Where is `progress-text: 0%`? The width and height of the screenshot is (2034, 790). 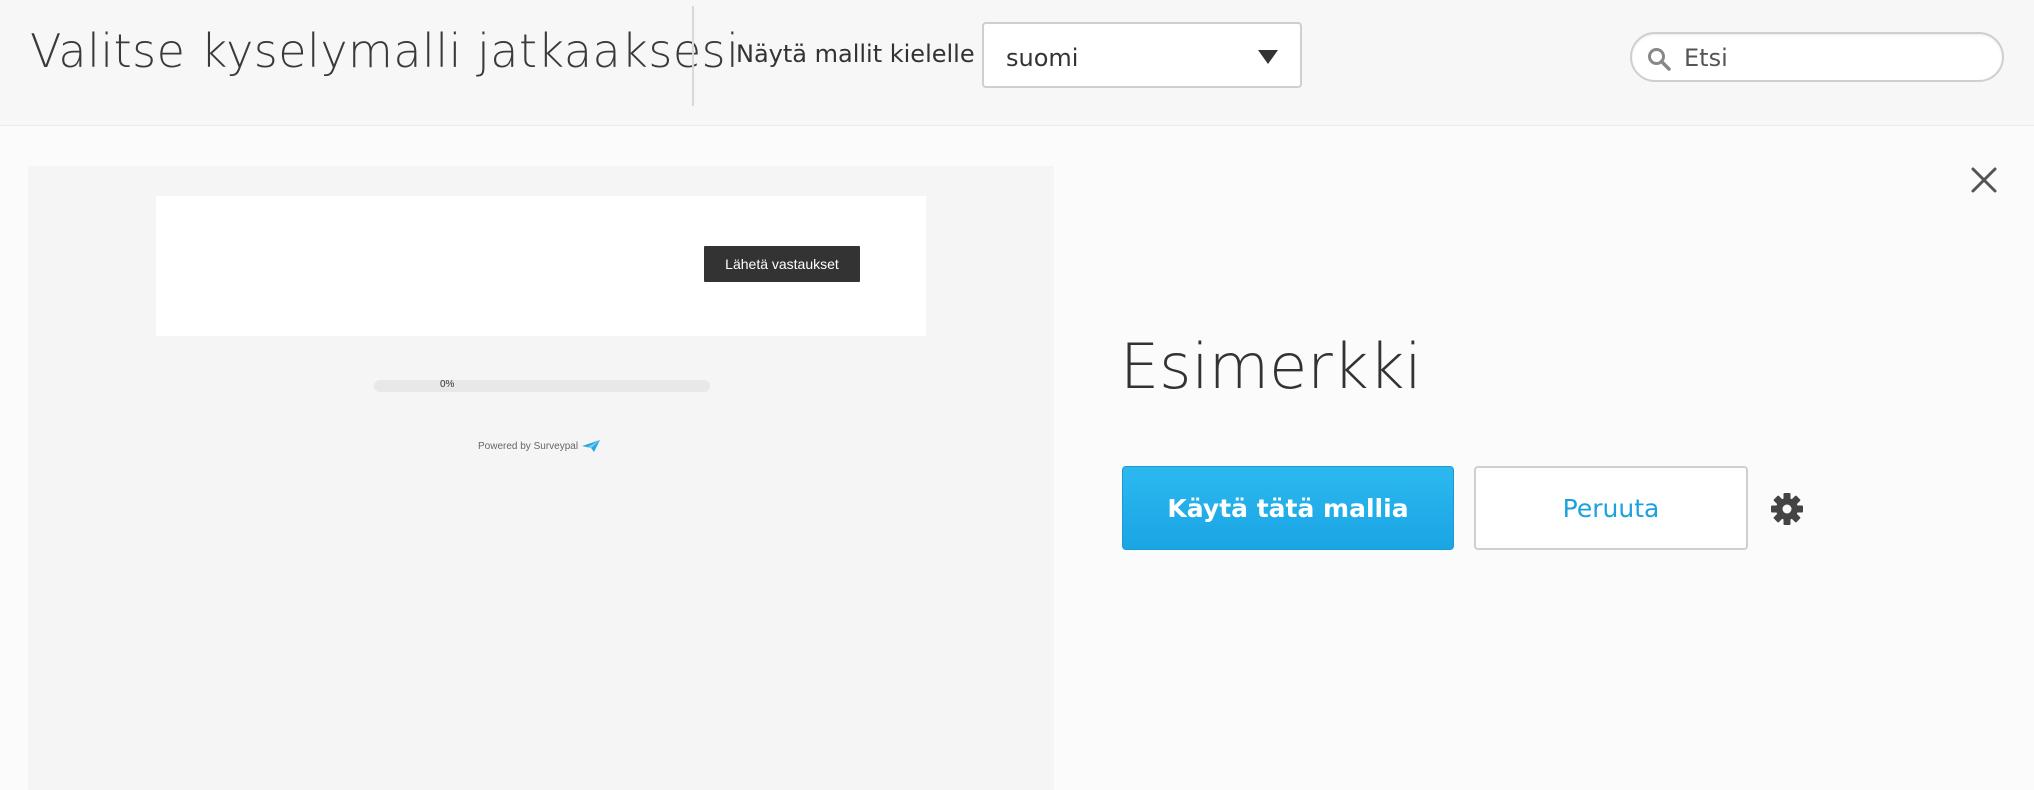
progress-text: 0% is located at coordinates (447, 384).